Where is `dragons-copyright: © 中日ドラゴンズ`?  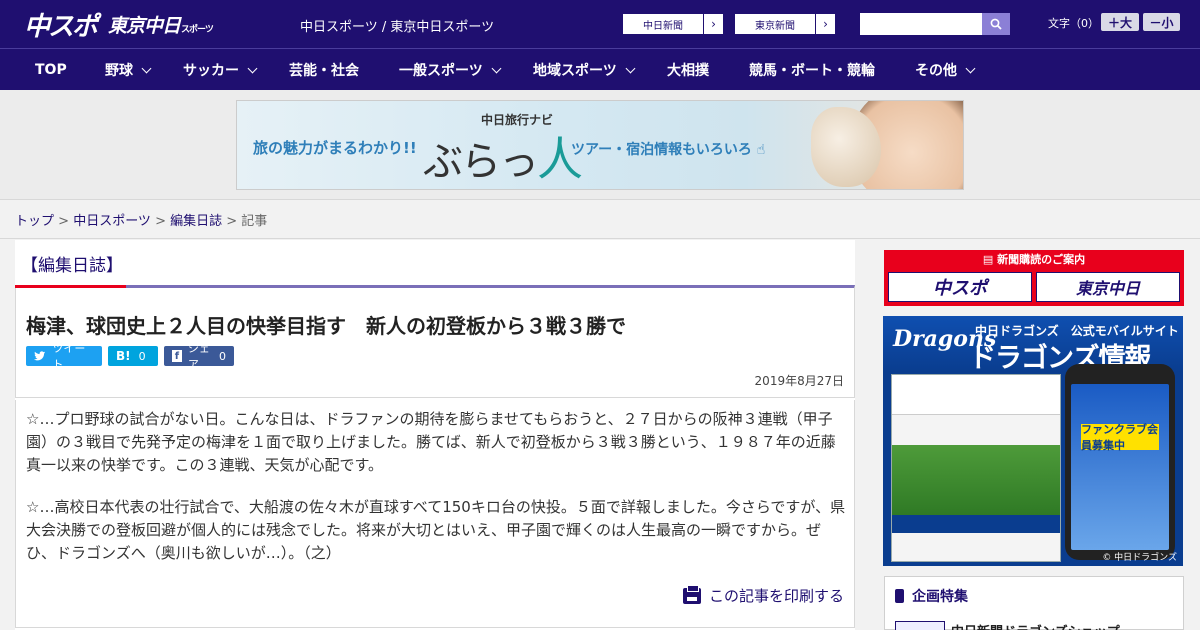
dragons-copyright: © 中日ドラゴンズ is located at coordinates (1139, 558).